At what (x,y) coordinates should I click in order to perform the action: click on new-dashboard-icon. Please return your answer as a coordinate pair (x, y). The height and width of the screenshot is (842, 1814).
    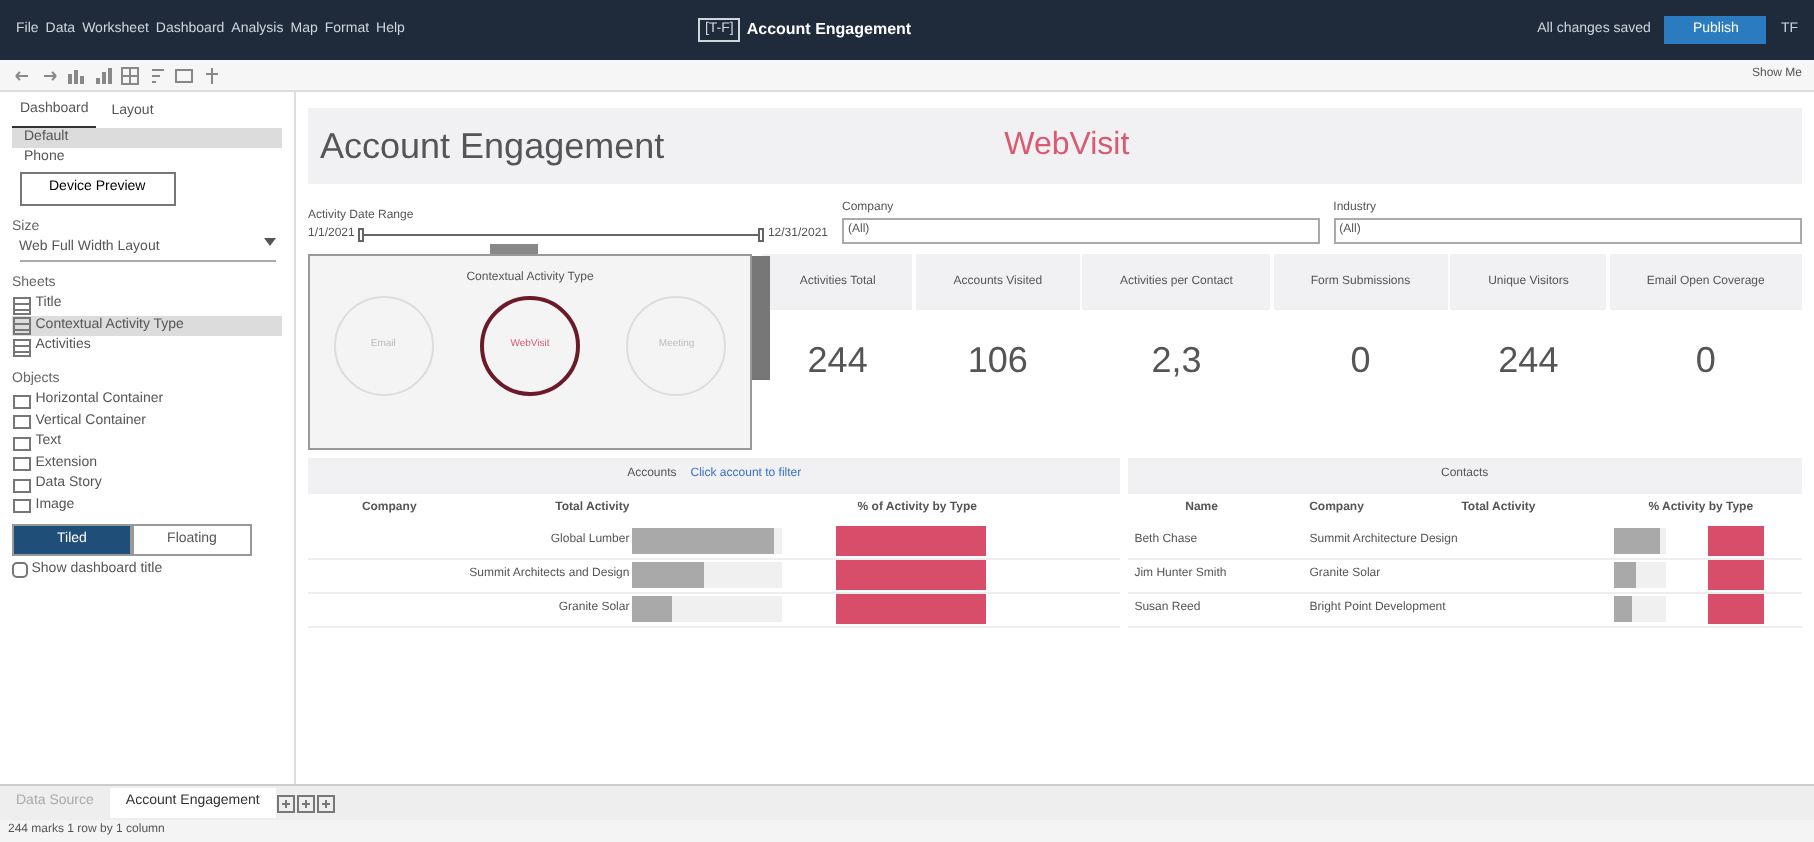
    Looking at the image, I should click on (305, 803).